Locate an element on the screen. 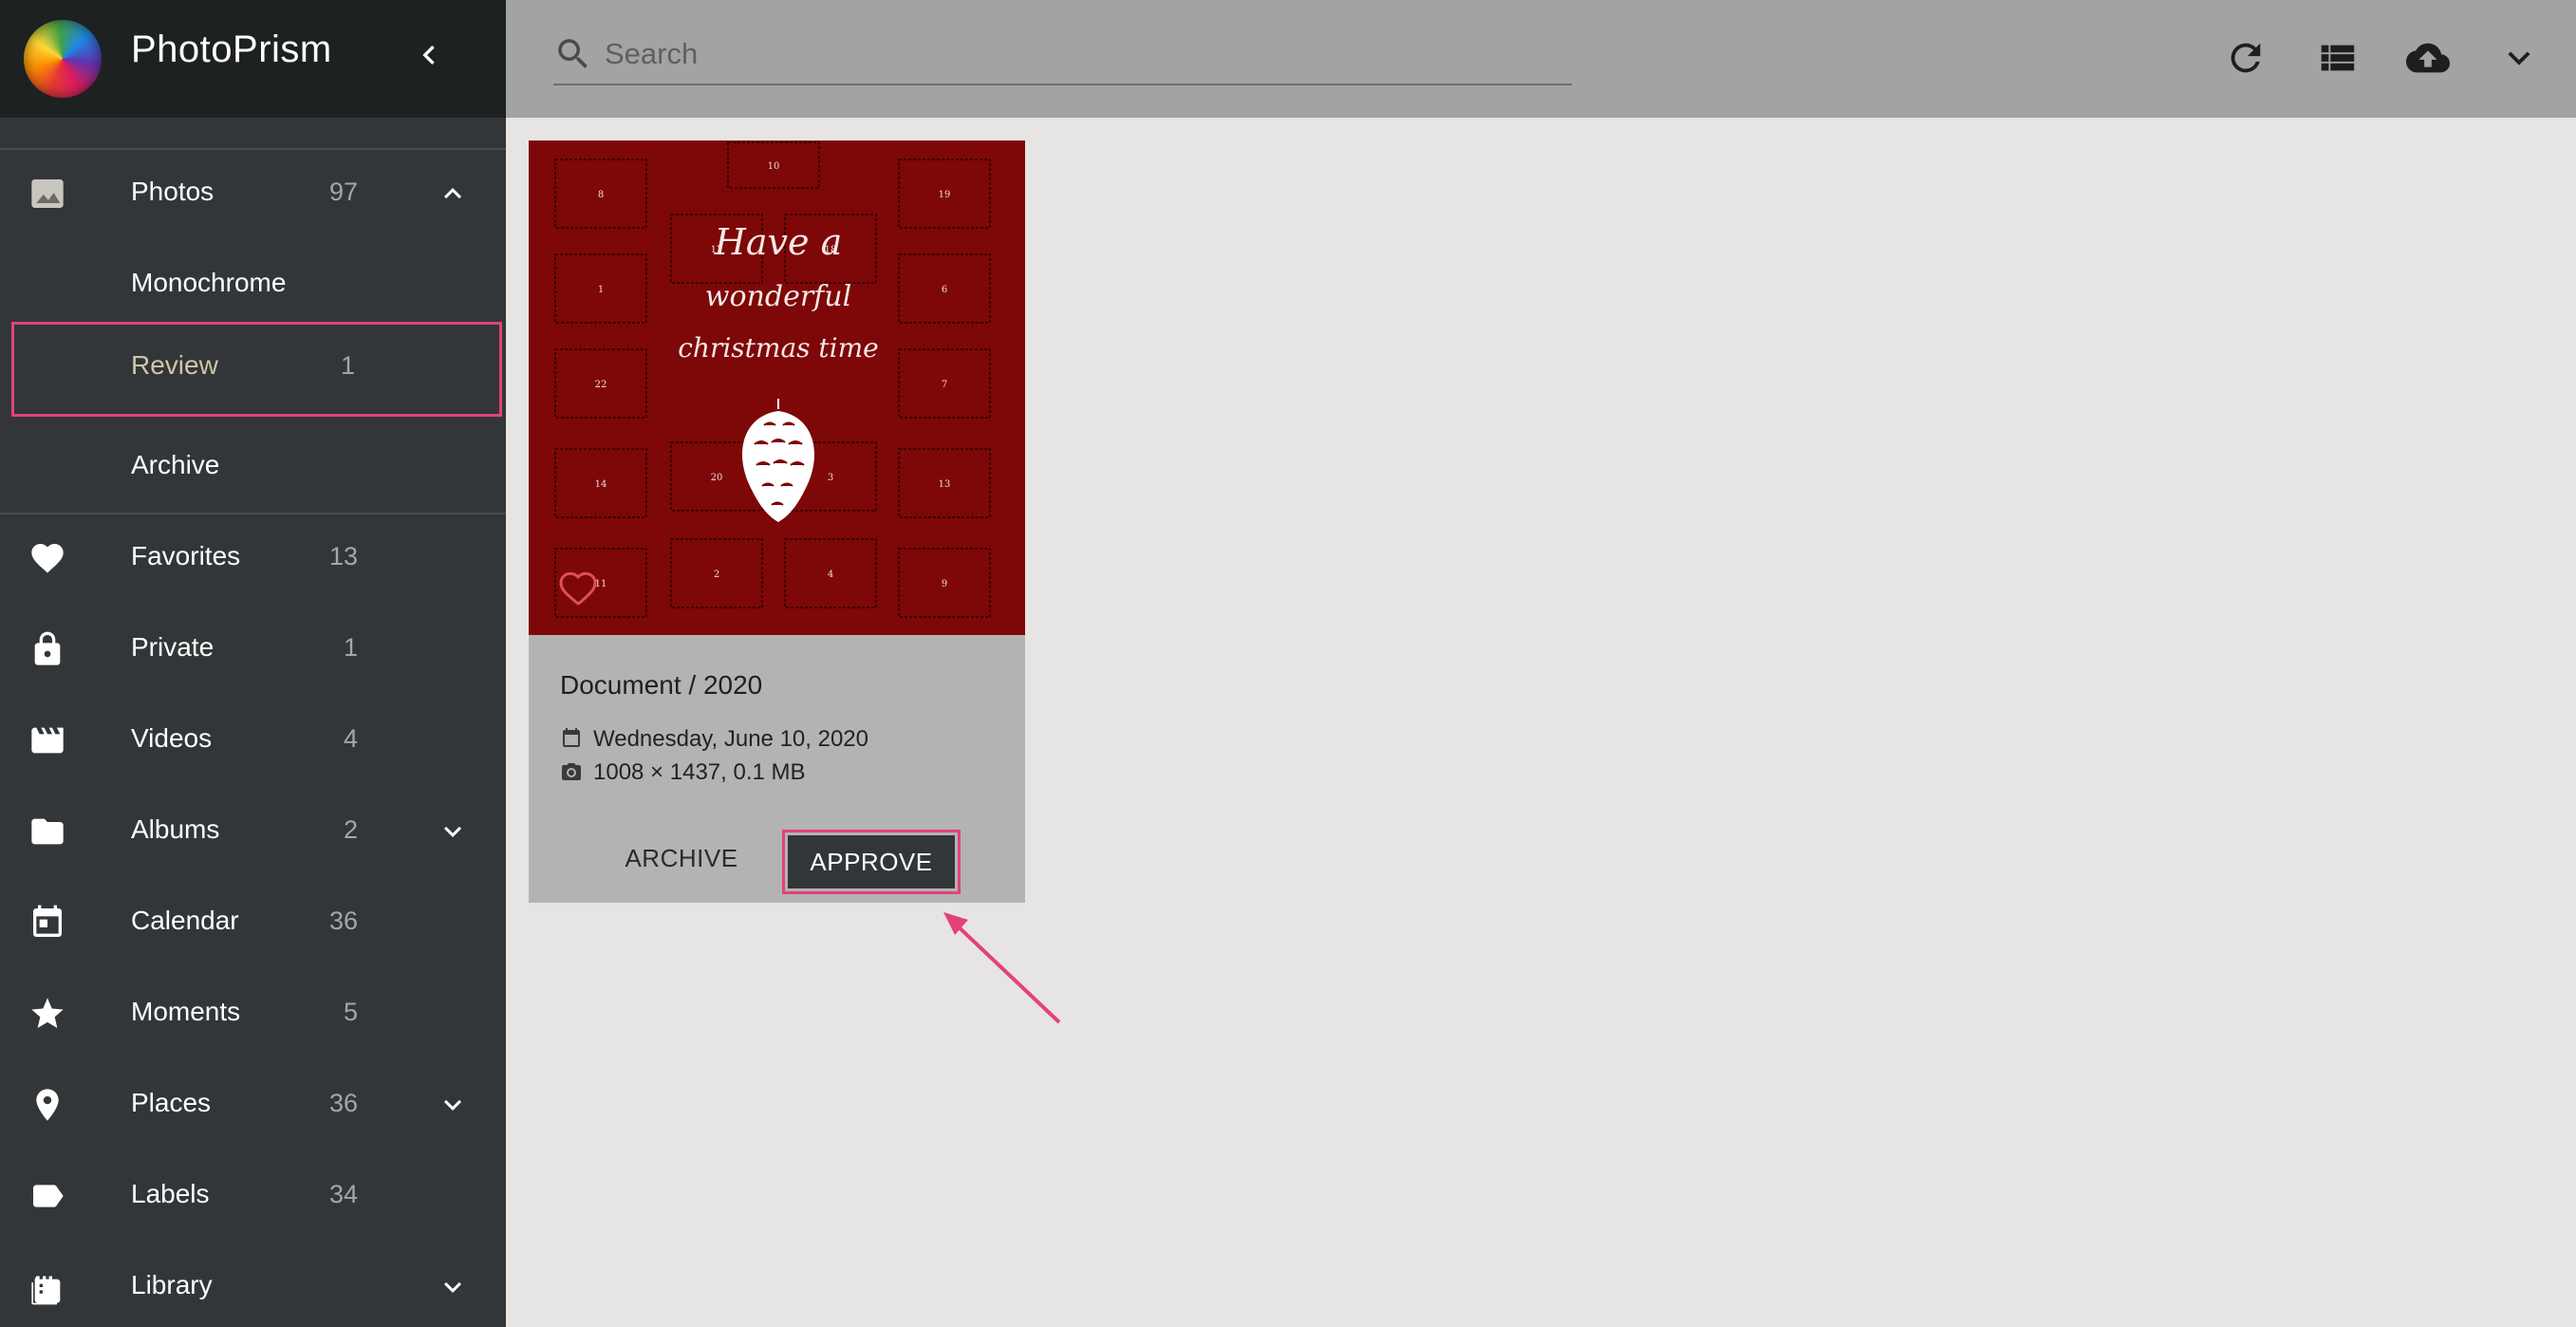 The height and width of the screenshot is (1327, 2576). sidebar-item-count: 13 is located at coordinates (343, 556).